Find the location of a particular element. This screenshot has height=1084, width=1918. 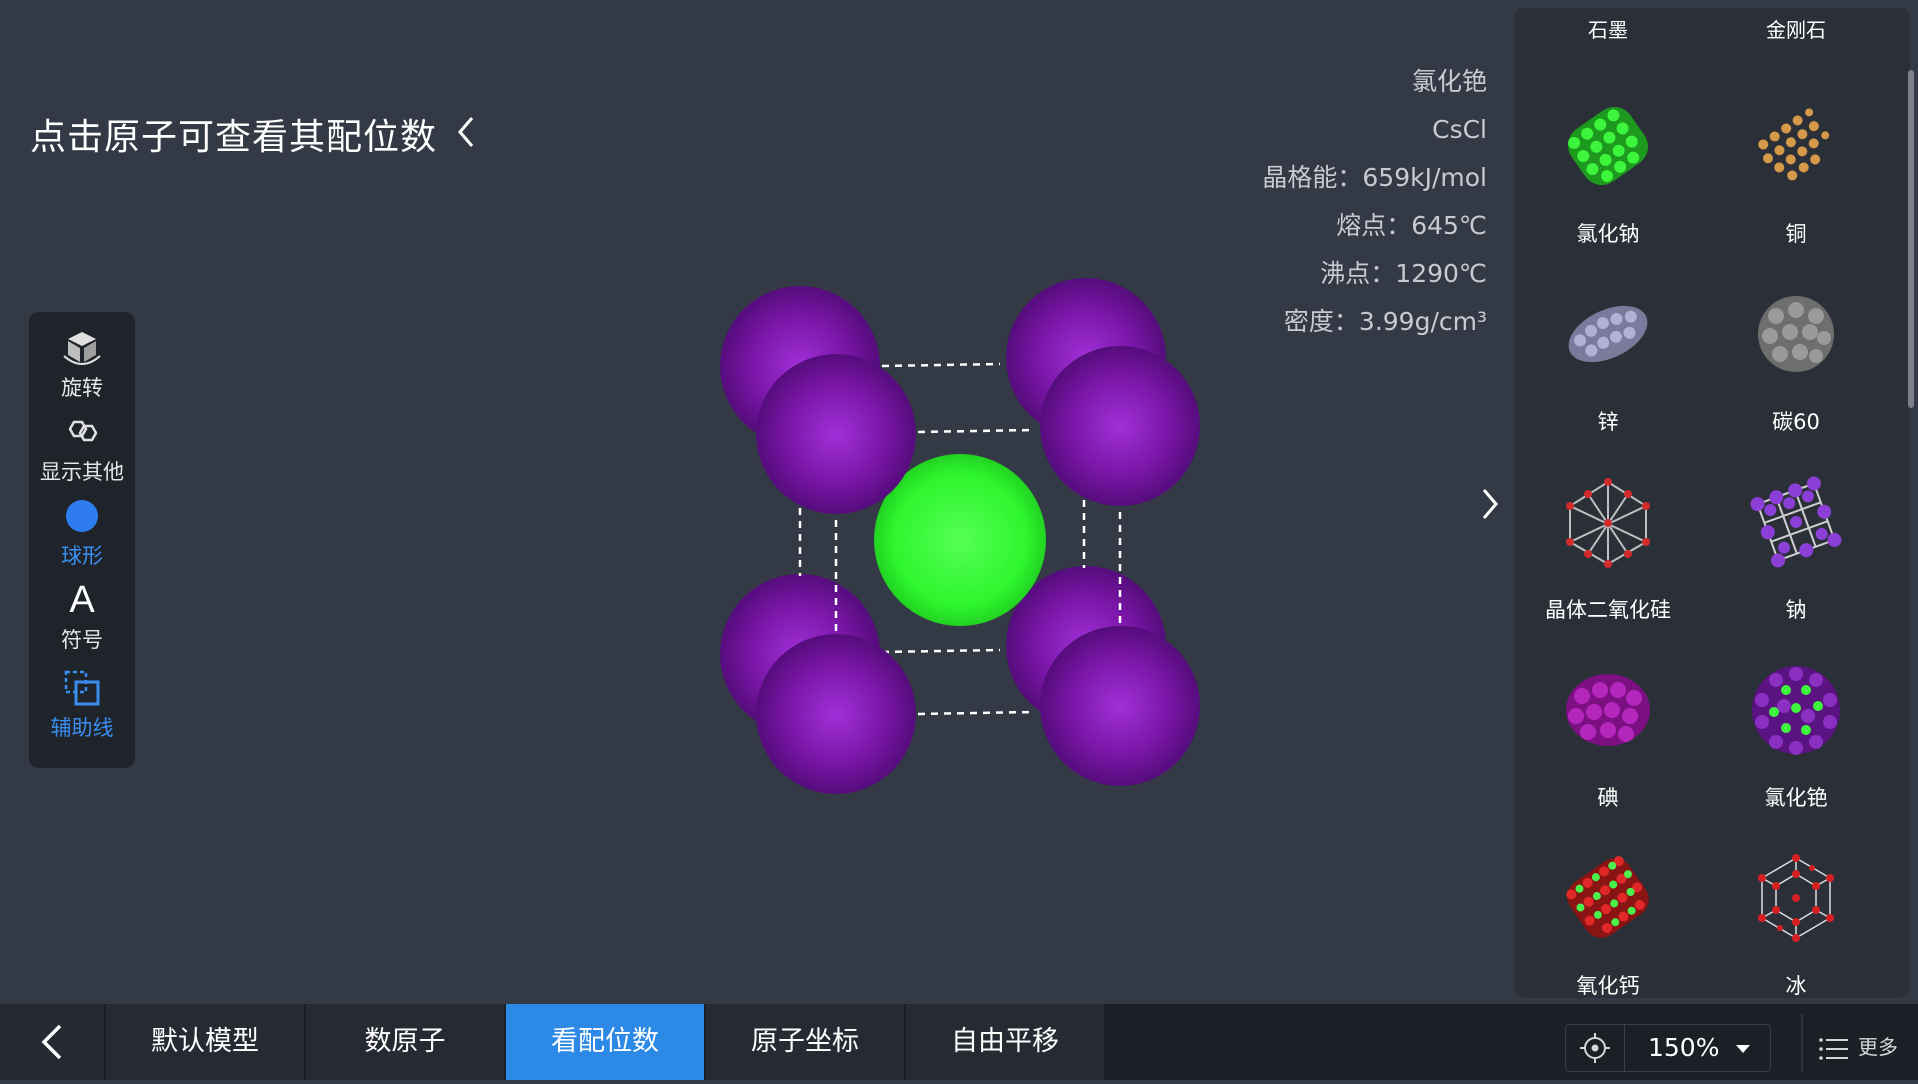

zoom-control: 150% is located at coordinates (1668, 1048).